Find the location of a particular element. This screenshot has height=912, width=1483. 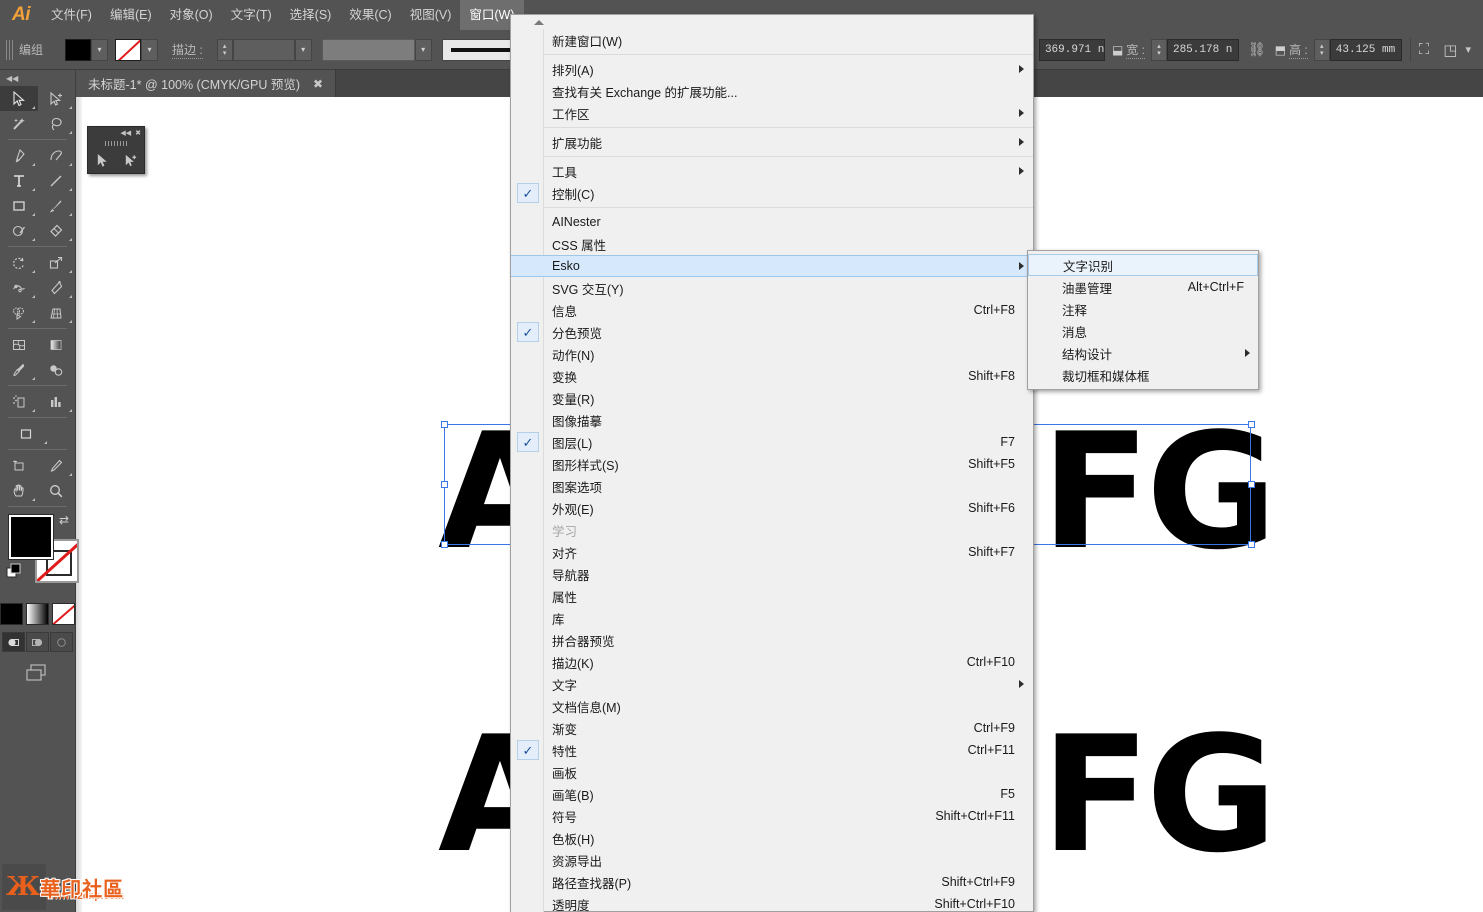

esko-submenu-item-1: 油墨管理 Alt+Ctrl+F is located at coordinates (1143, 287).